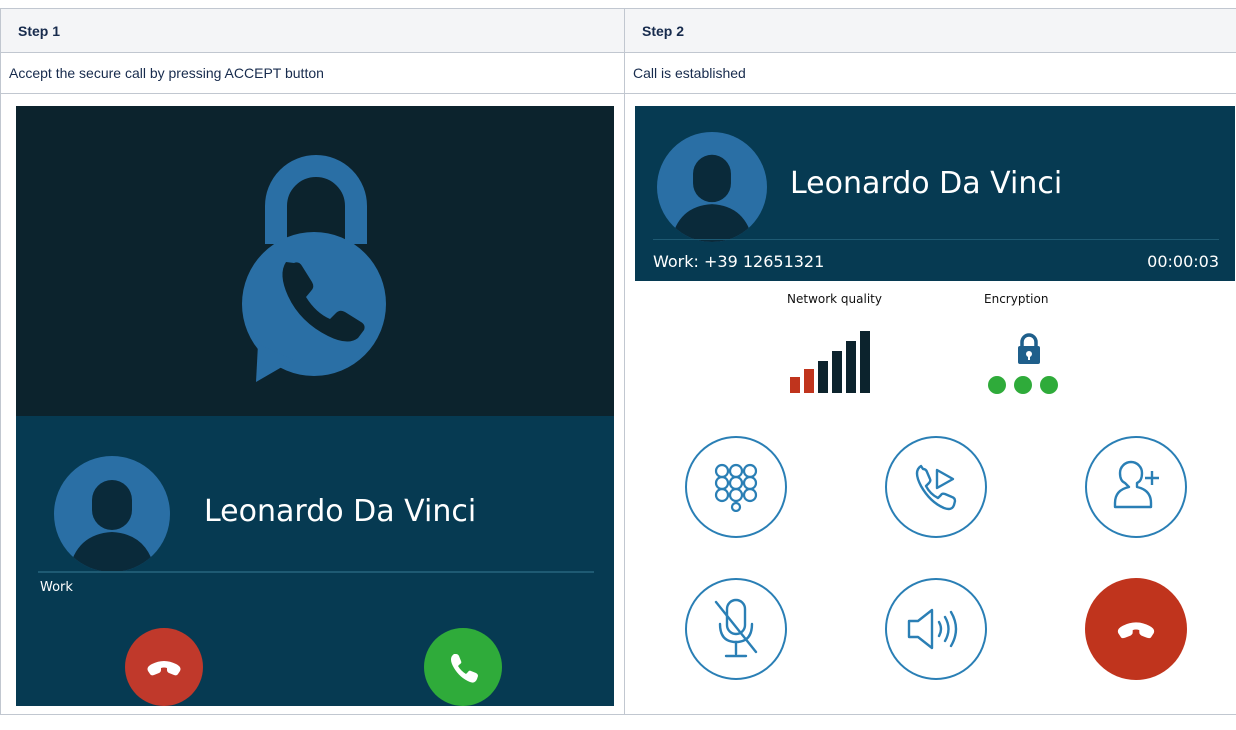  What do you see at coordinates (1136, 484) in the screenshot?
I see `add-contact-icon` at bounding box center [1136, 484].